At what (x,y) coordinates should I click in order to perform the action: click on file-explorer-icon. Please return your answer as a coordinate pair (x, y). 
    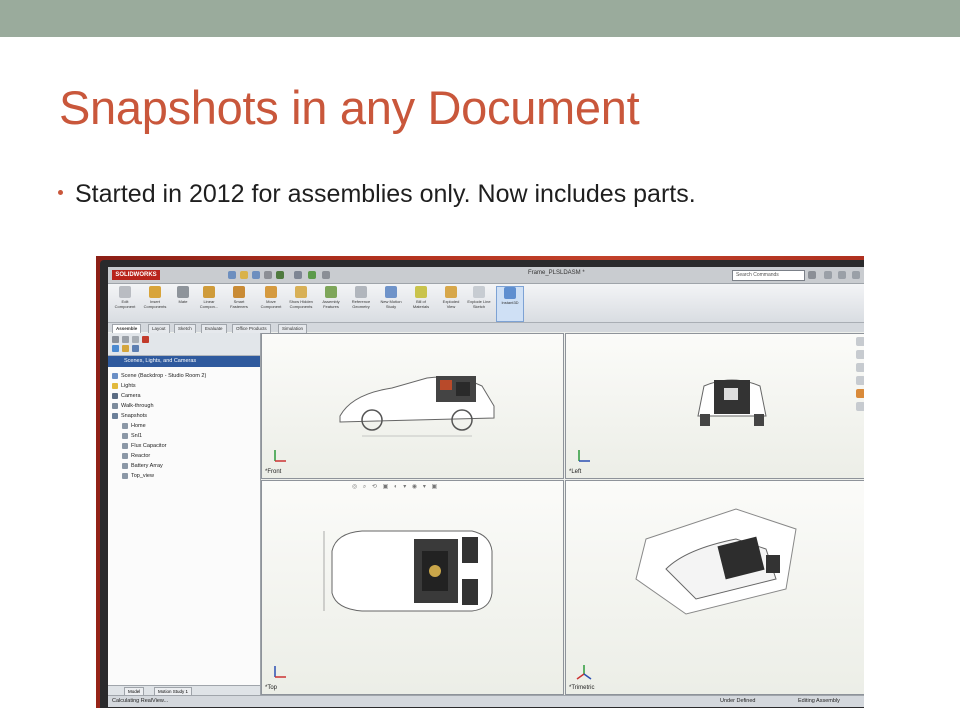
    Looking at the image, I should click on (859, 367).